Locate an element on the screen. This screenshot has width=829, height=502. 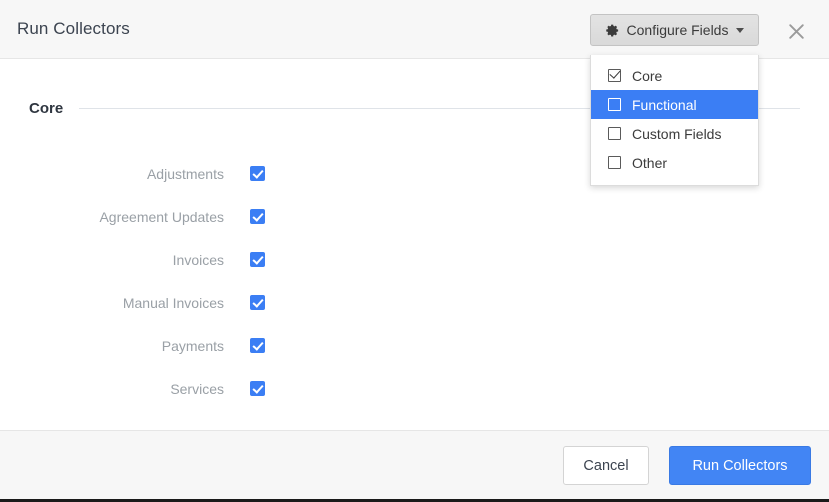
checkbox-agreement-updates is located at coordinates (257, 216).